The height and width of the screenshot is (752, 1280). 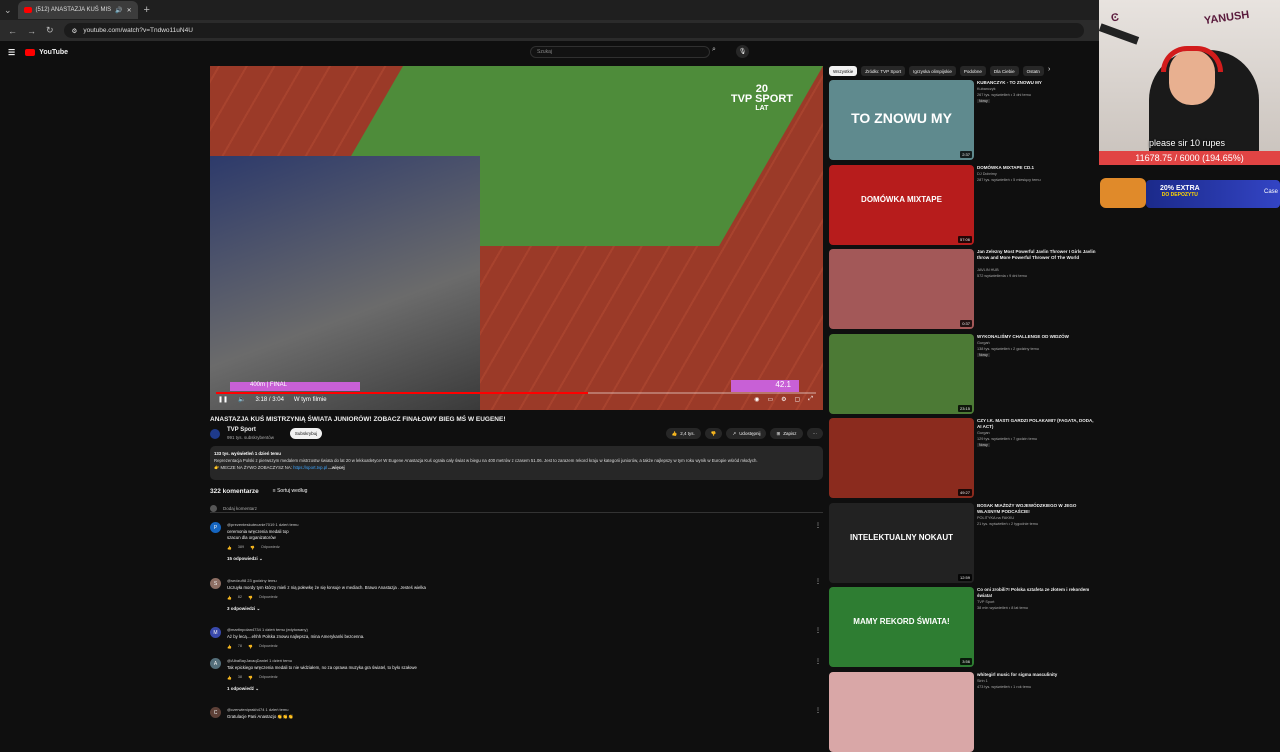 I want to click on settings-icon: ⚙, so click(x=783, y=399).